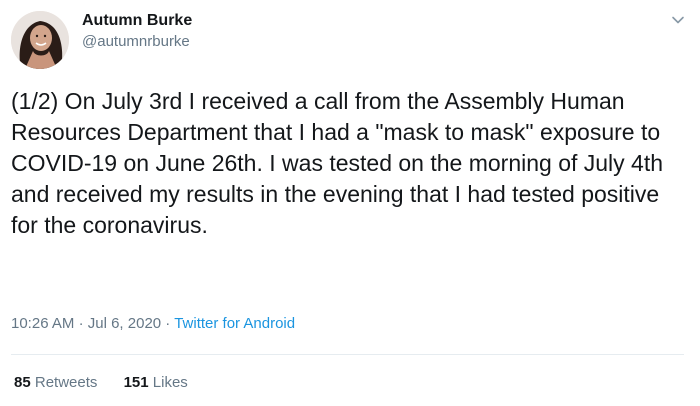  What do you see at coordinates (137, 21) in the screenshot?
I see `author-display-name: Autumn Burke` at bounding box center [137, 21].